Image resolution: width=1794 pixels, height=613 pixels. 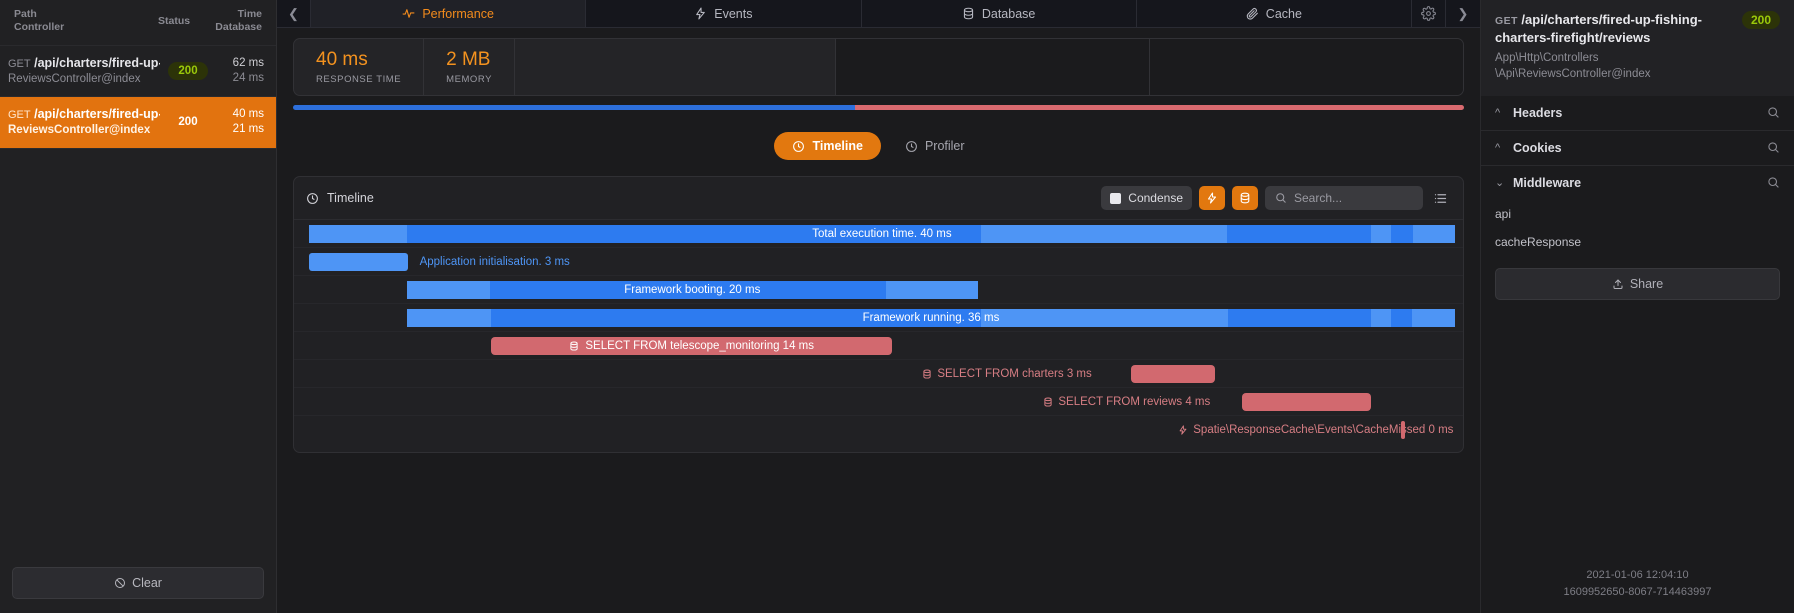 I want to click on share-section: Share, so click(x=1637, y=278).